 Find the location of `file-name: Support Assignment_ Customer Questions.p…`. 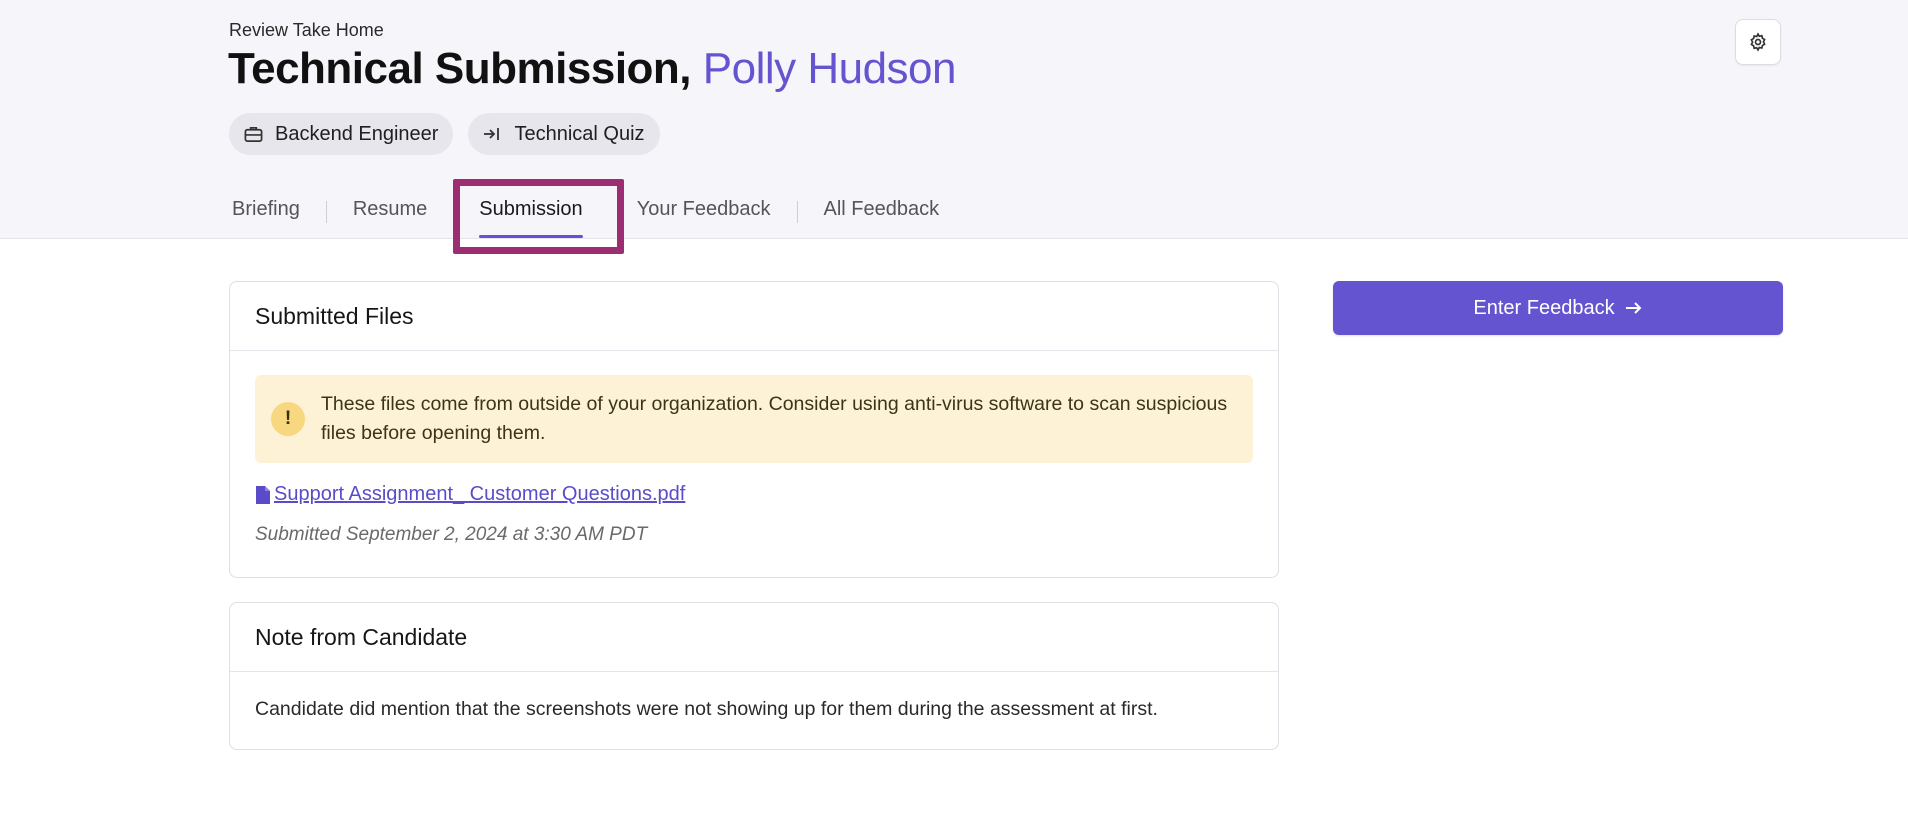

file-name: Support Assignment_ Customer Questions.p… is located at coordinates (479, 494).